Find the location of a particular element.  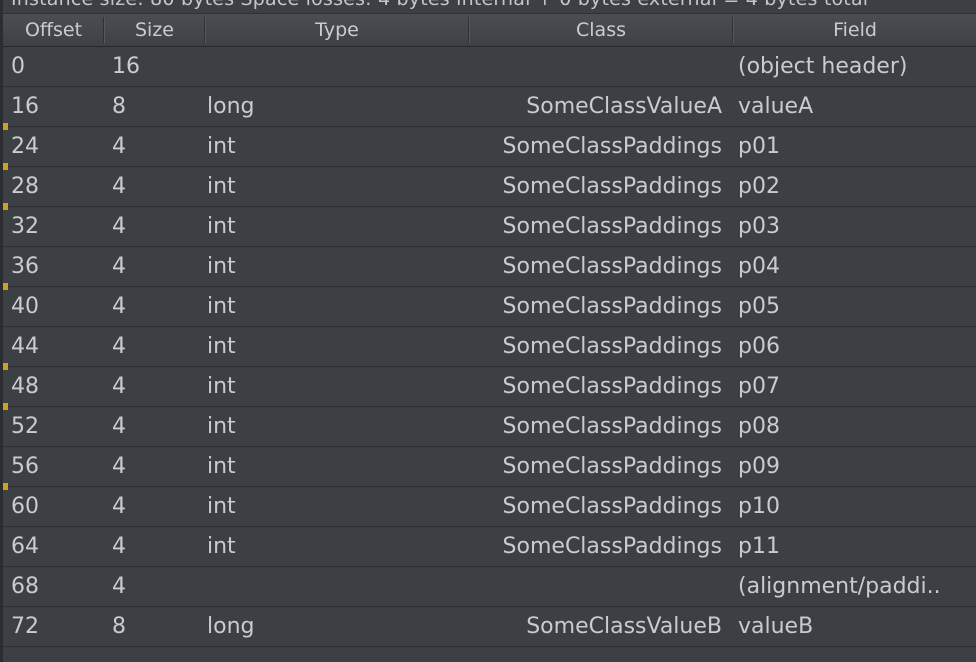

cell-field: p11 is located at coordinates (759, 546).